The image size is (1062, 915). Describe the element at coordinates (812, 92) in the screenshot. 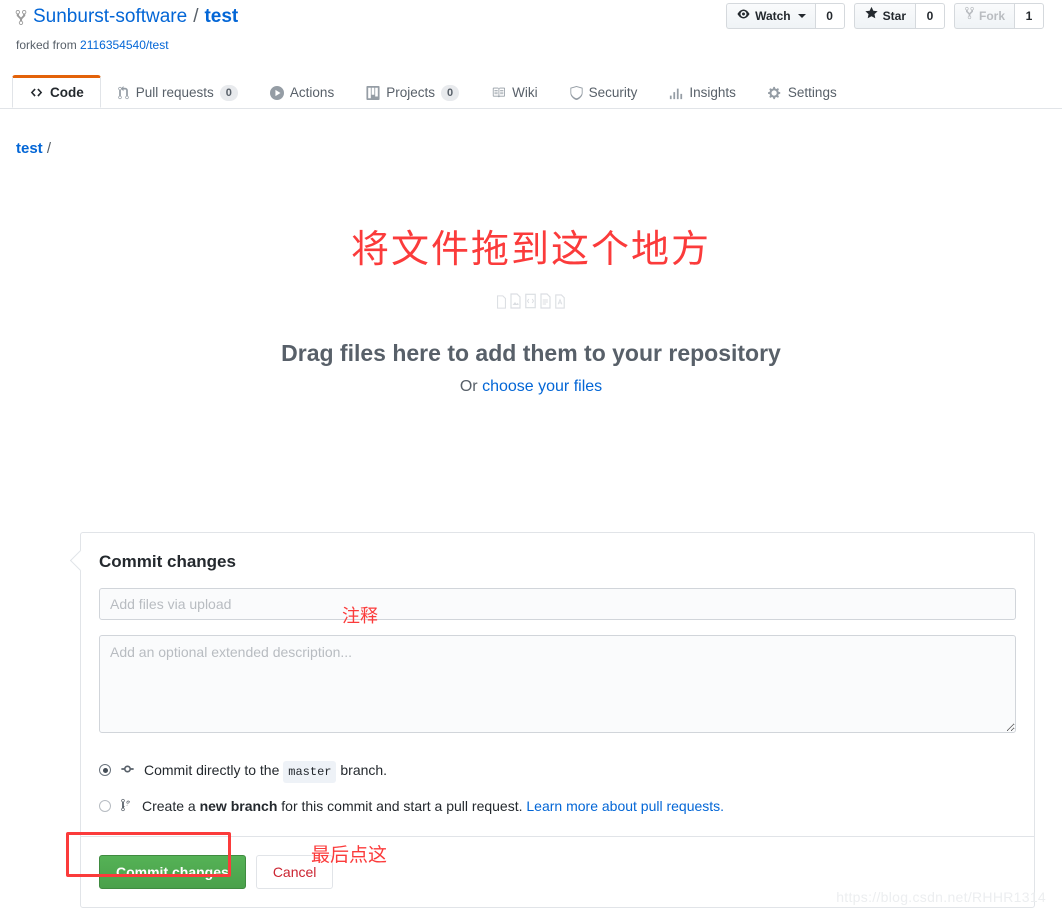

I see `tab-settings-label: Settings` at that location.